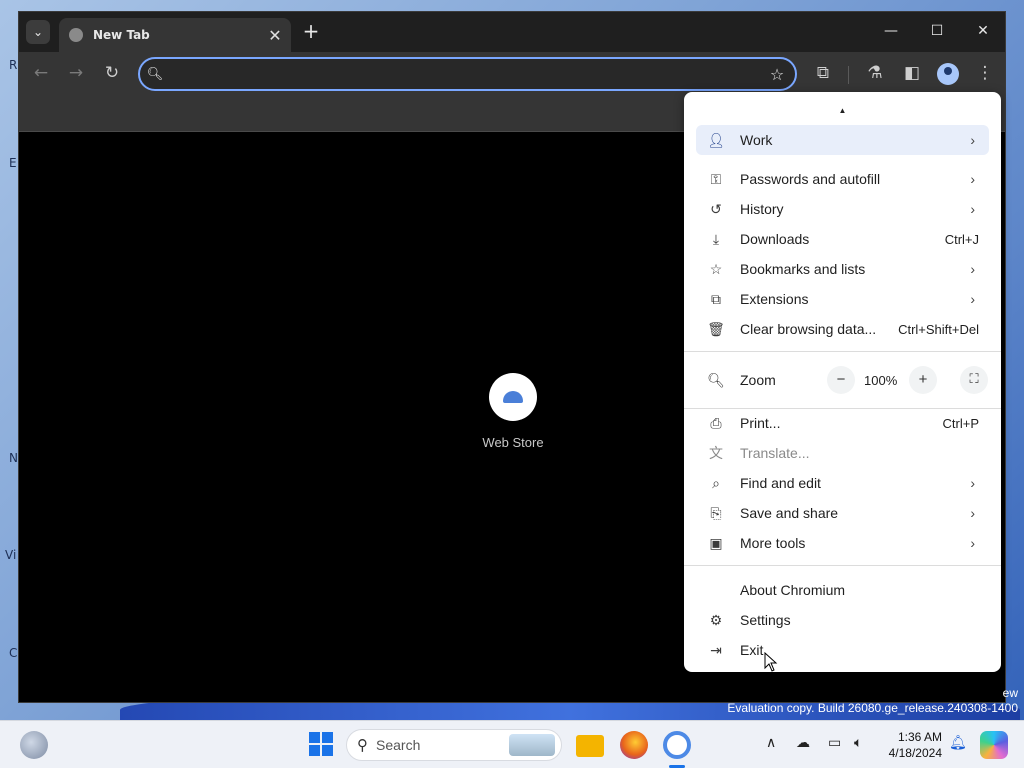  Describe the element at coordinates (842, 140) in the screenshot. I see `menu-item-profile: 👤︎ Work ›` at that location.